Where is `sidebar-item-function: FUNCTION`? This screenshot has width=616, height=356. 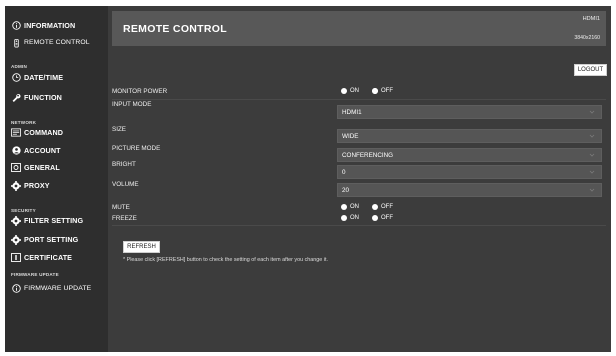
sidebar-item-function: FUNCTION is located at coordinates (36, 97).